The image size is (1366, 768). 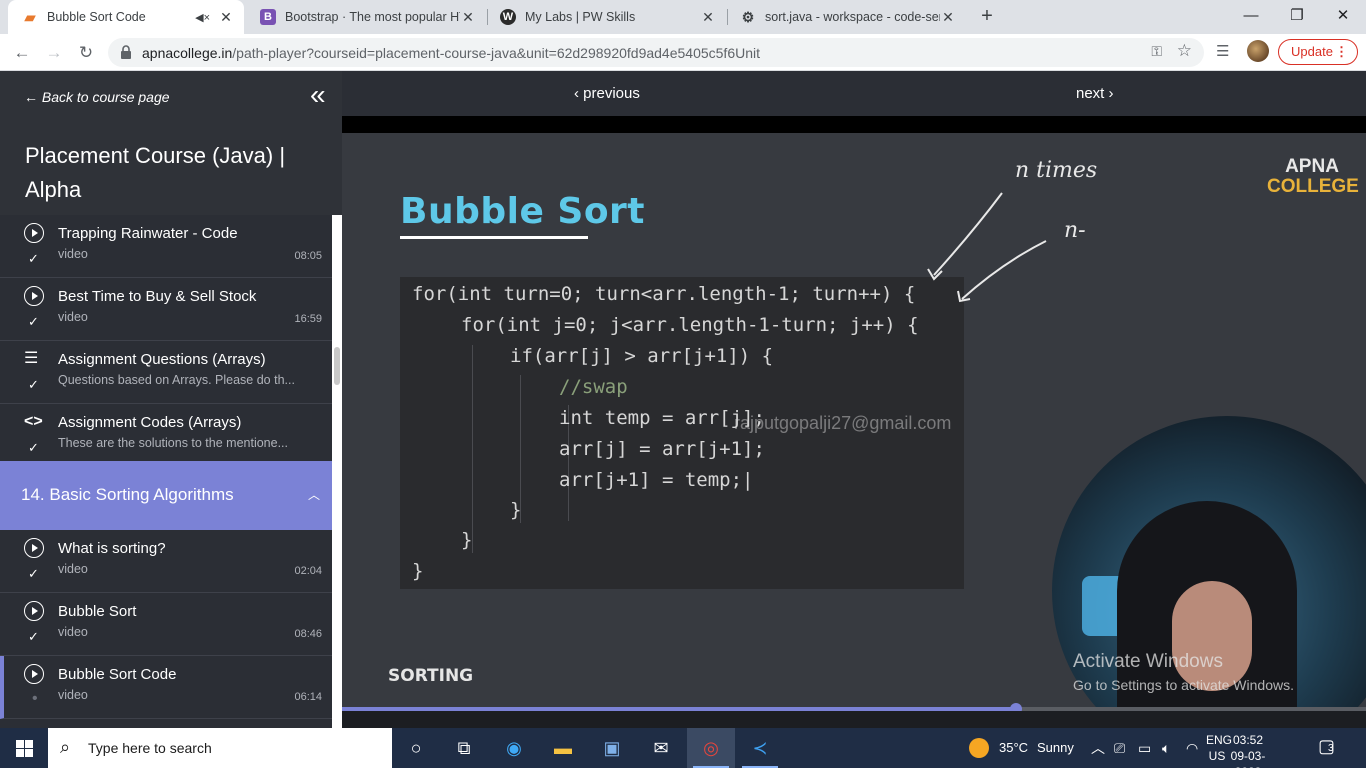 I want to click on vscode-icon: ≺, so click(x=760, y=748).